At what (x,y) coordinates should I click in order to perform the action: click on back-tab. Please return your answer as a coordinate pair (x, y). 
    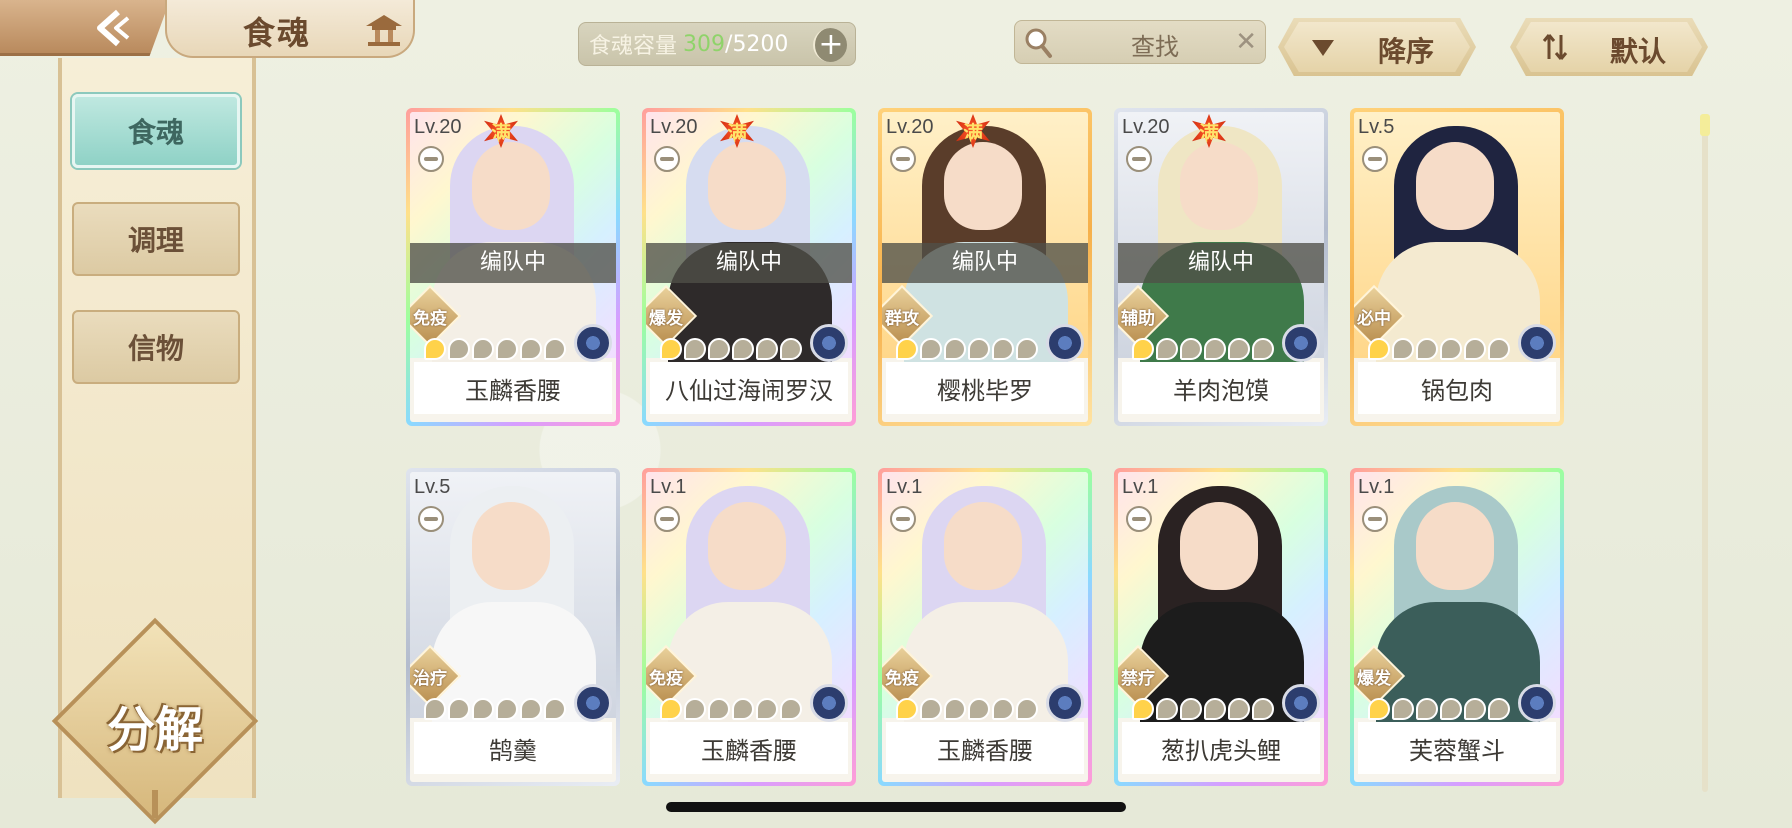
    Looking at the image, I should click on (85, 28).